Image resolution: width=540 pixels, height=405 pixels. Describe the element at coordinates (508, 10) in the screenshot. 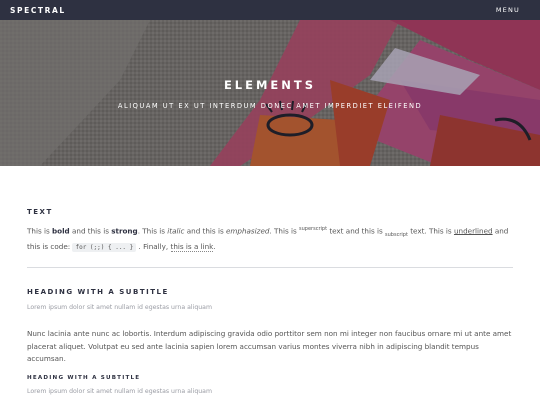

I see `menu-button: MENU` at that location.